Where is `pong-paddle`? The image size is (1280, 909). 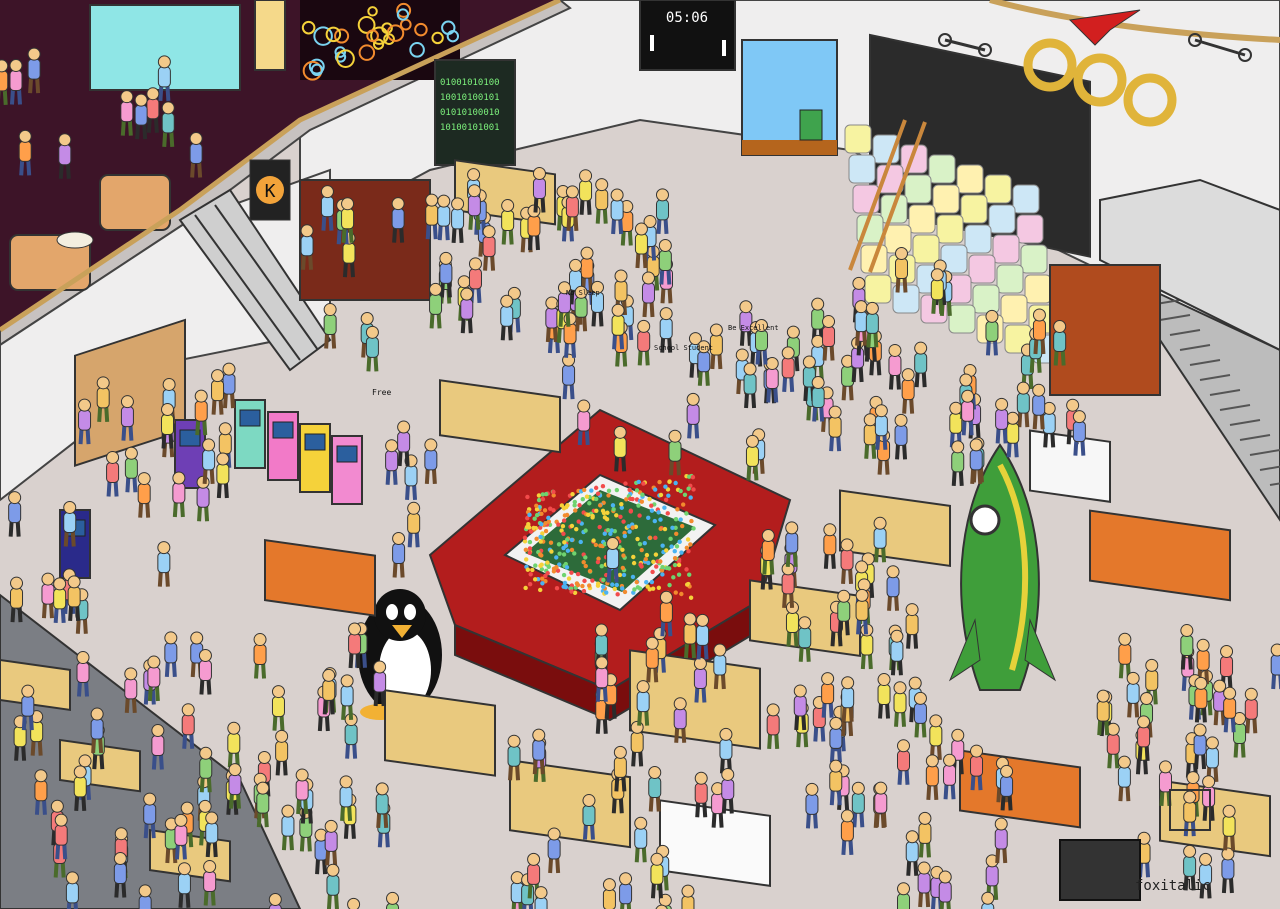
pong-paddle is located at coordinates (652, 43).